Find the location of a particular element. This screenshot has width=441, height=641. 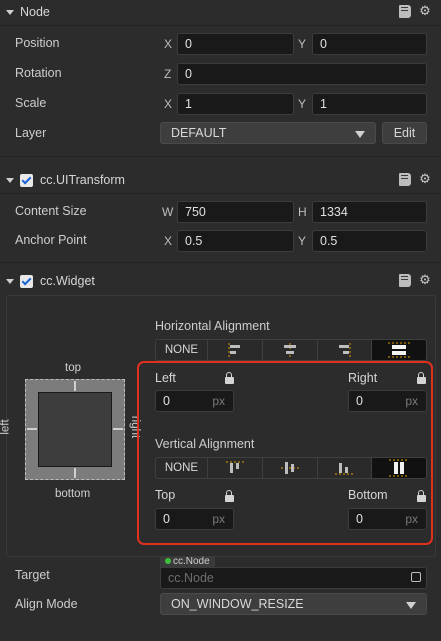

widget-section-header: cc.Widget ⚙ is located at coordinates (220, 281).